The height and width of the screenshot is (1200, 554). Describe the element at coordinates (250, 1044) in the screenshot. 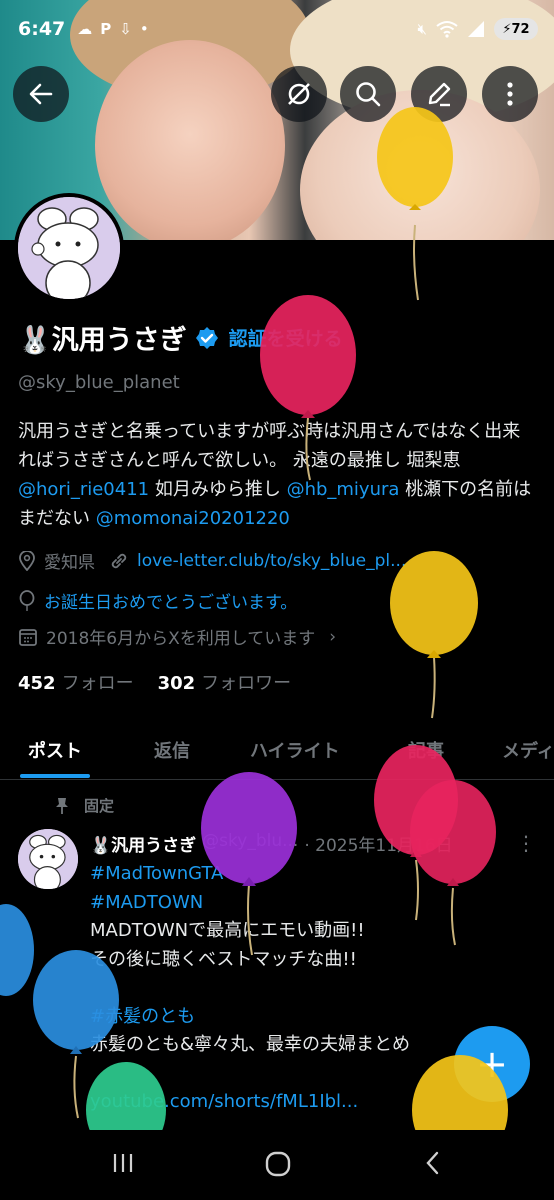

I see `post-text-2: 赤髪のとも&寧々丸、最幸の夫婦まとめ` at that location.